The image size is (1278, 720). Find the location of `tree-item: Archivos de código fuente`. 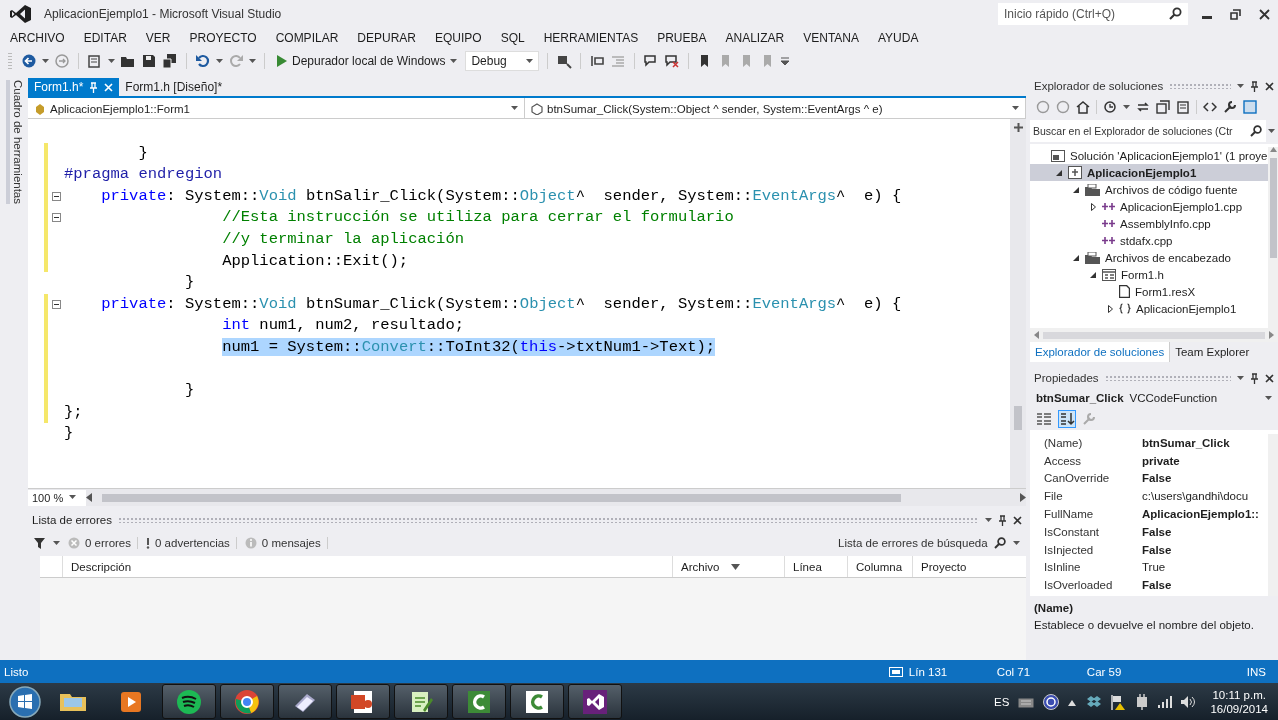

tree-item: Archivos de código fuente is located at coordinates (1149, 189).